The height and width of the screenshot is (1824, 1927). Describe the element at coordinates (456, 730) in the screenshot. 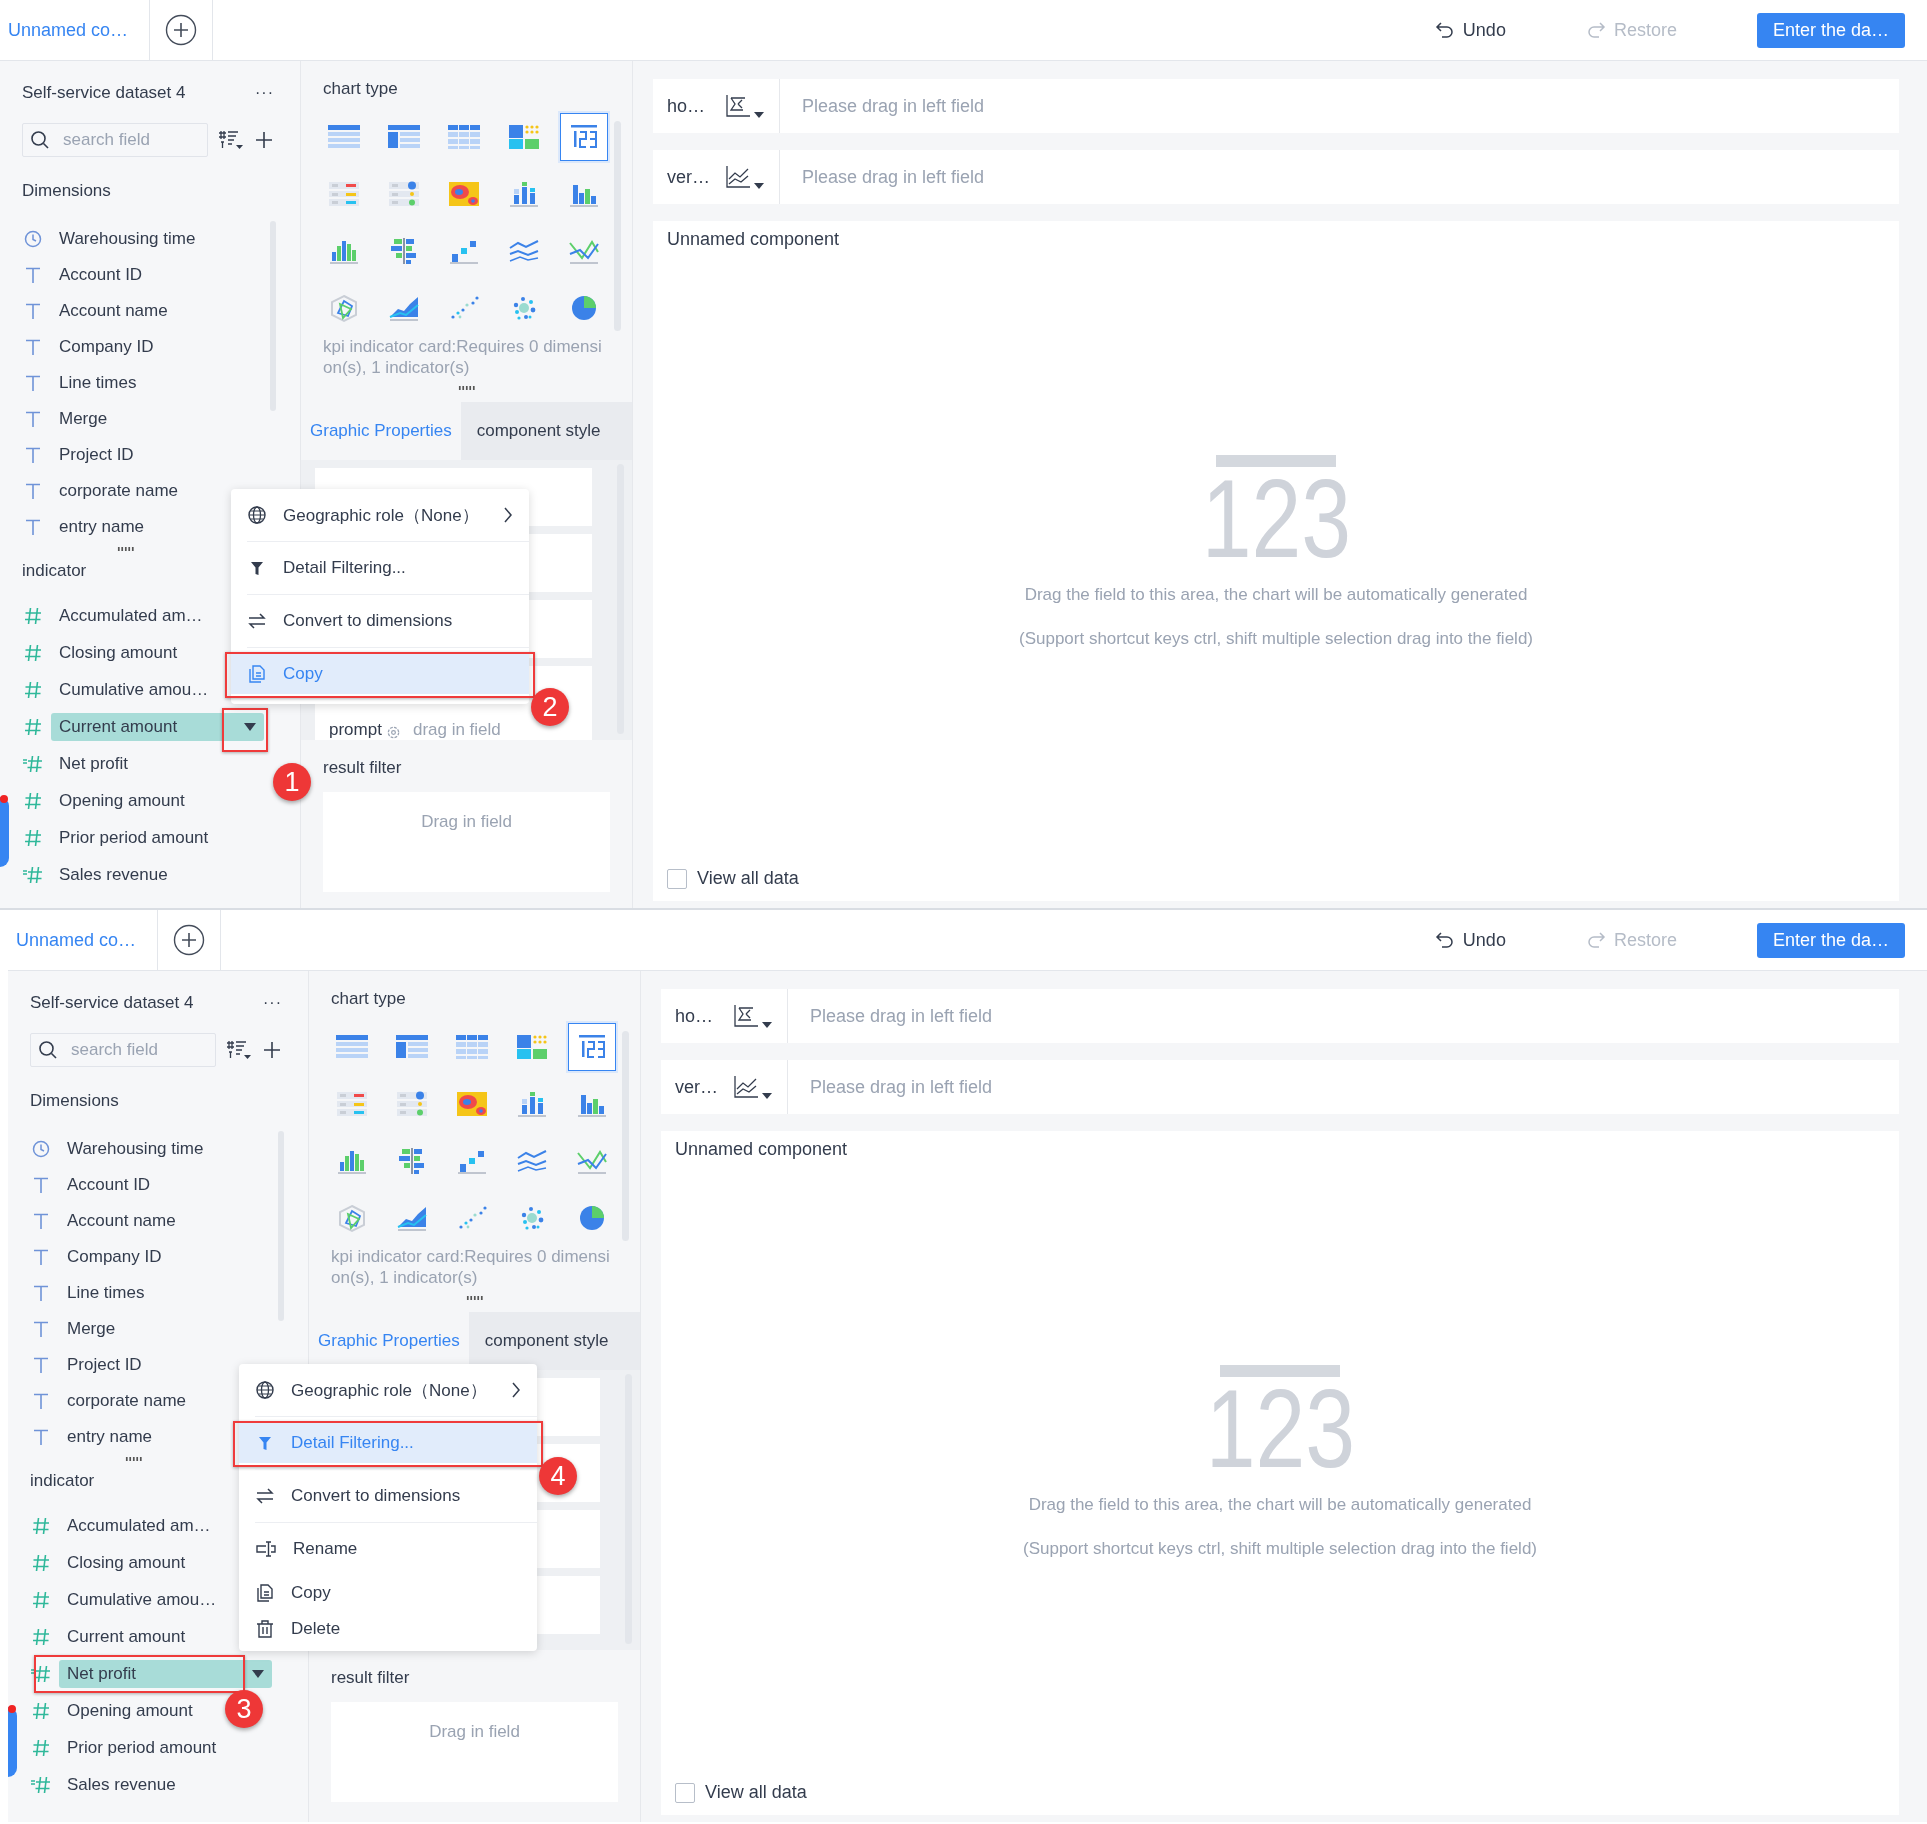

I see `drop-hint: drag in field` at that location.